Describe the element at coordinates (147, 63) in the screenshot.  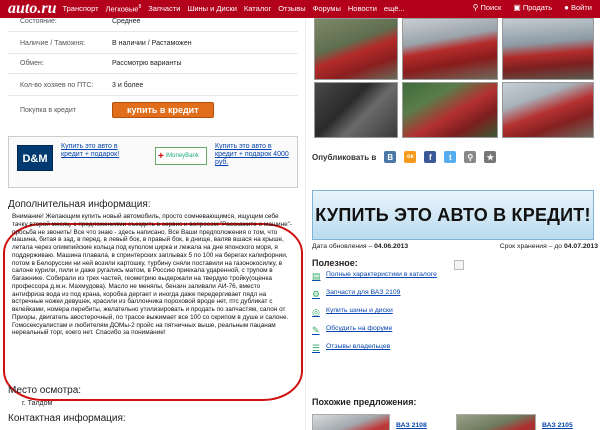
I see `spec-value: Рассмотрю варианты` at that location.